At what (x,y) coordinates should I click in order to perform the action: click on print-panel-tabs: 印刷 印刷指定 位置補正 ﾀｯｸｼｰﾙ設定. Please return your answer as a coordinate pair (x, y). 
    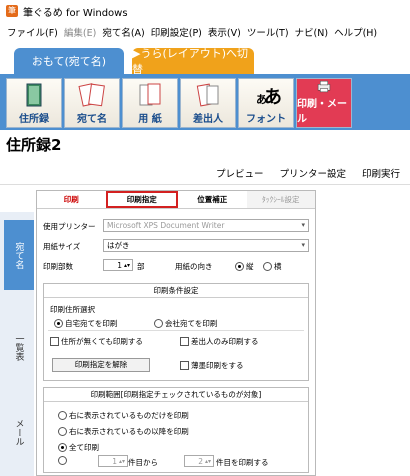
    Looking at the image, I should click on (176, 200).